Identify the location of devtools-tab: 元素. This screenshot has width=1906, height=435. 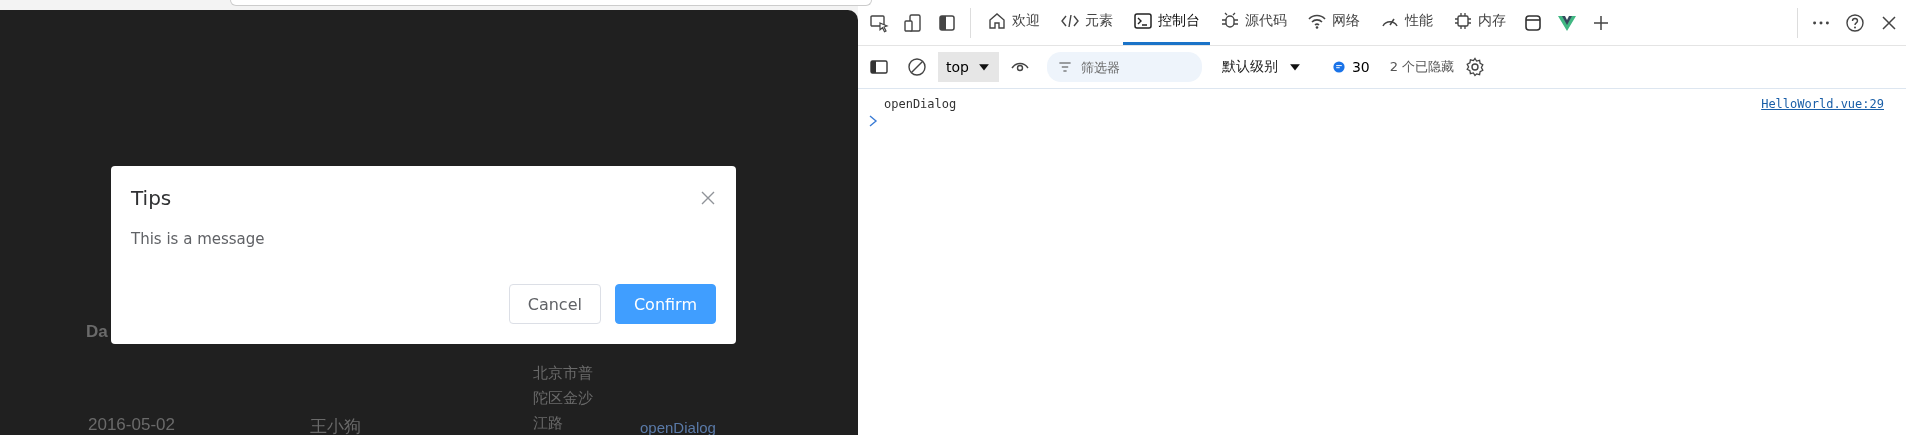
(1086, 22).